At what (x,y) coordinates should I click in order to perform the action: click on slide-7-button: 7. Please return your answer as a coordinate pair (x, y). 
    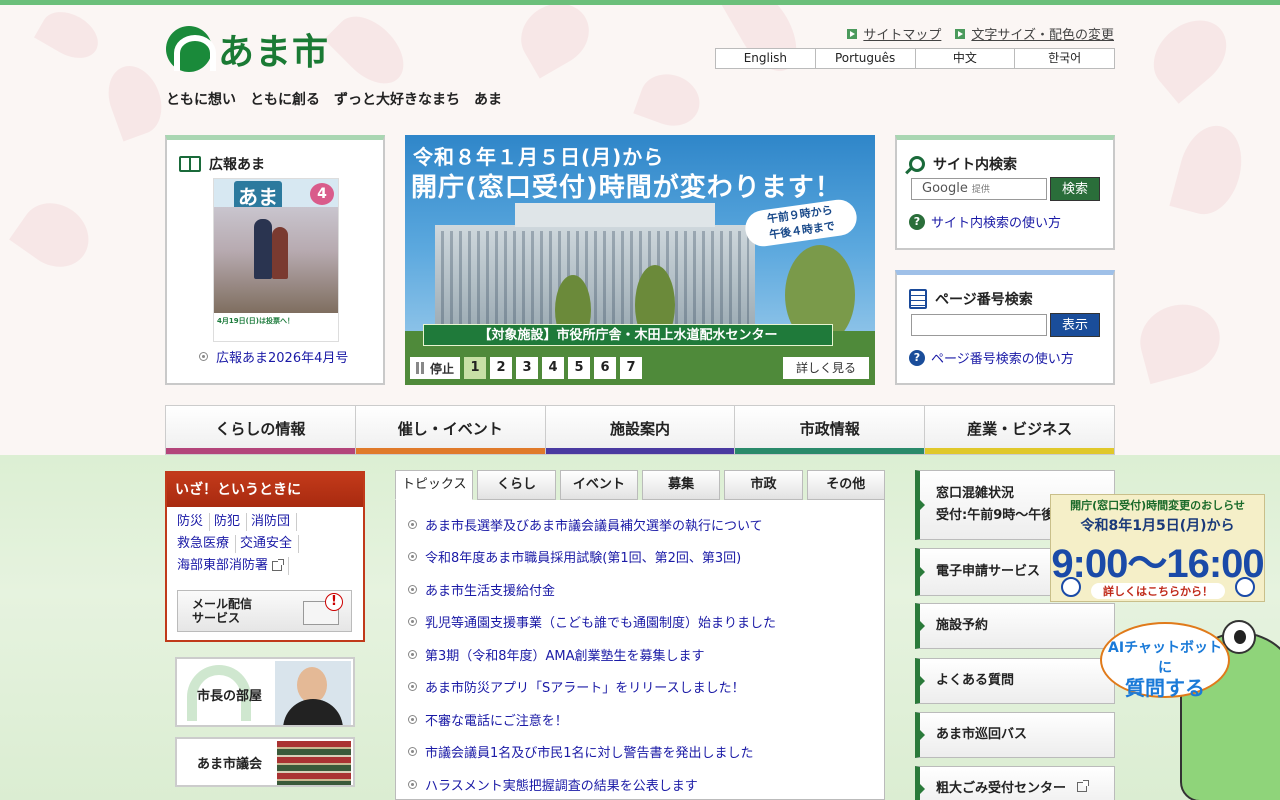
    Looking at the image, I should click on (631, 368).